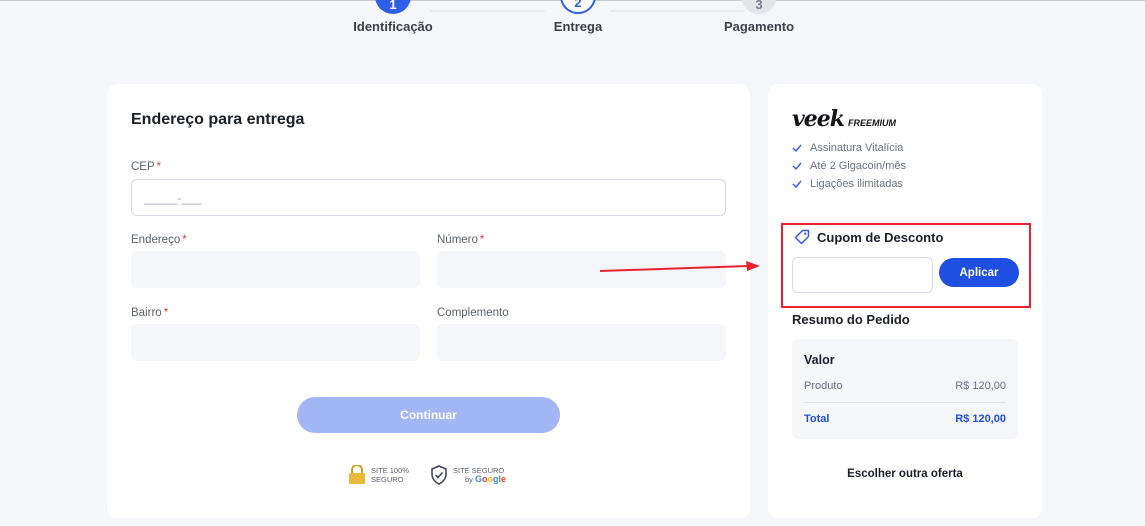 The height and width of the screenshot is (526, 1145). Describe the element at coordinates (275, 269) in the screenshot. I see `endereco-input` at that location.